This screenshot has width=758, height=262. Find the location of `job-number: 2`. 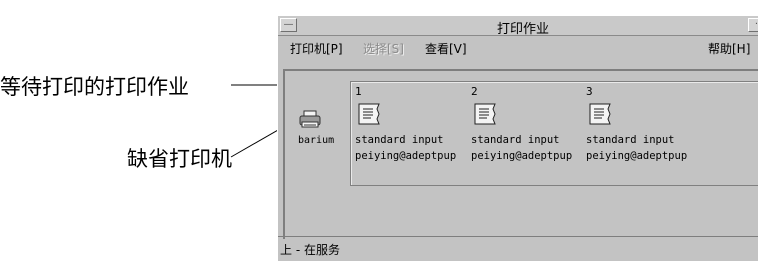

job-number: 2 is located at coordinates (474, 91).